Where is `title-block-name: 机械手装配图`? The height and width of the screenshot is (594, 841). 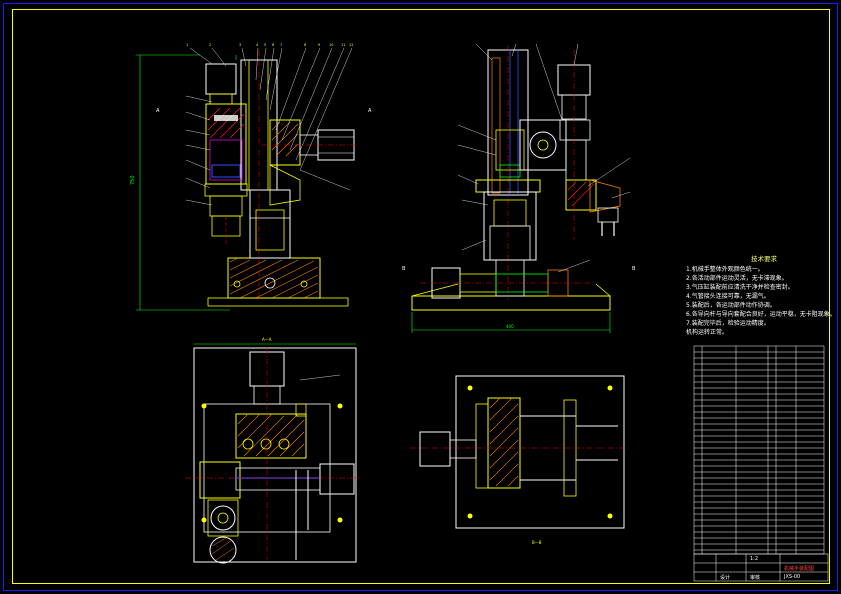 title-block-name: 机械手装配图 is located at coordinates (799, 569).